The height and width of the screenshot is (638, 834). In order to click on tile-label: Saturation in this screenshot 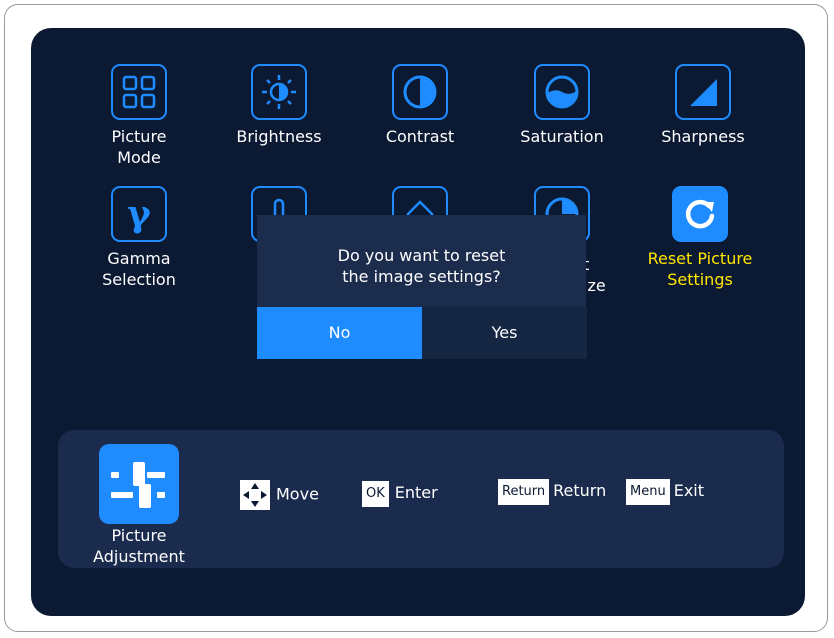, I will do `click(562, 136)`.